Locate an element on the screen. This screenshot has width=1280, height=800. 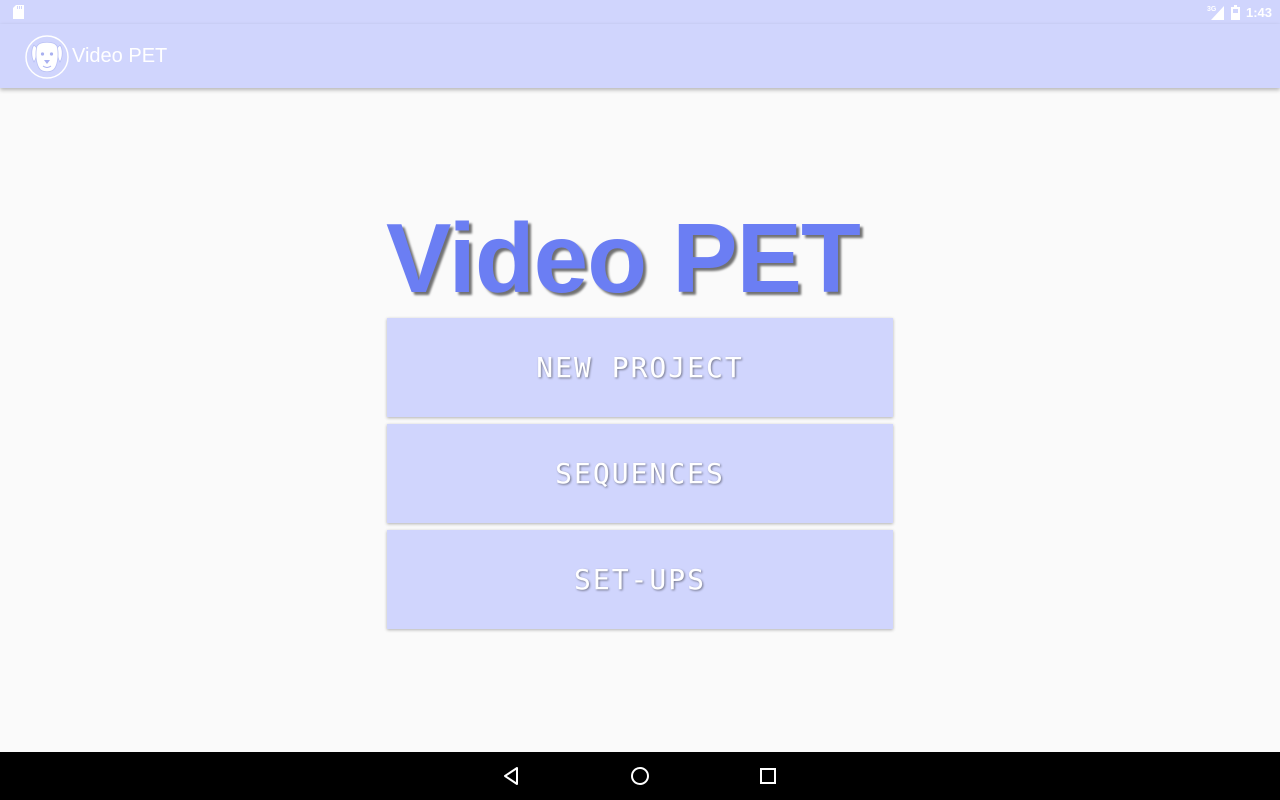
back-button is located at coordinates (512, 776).